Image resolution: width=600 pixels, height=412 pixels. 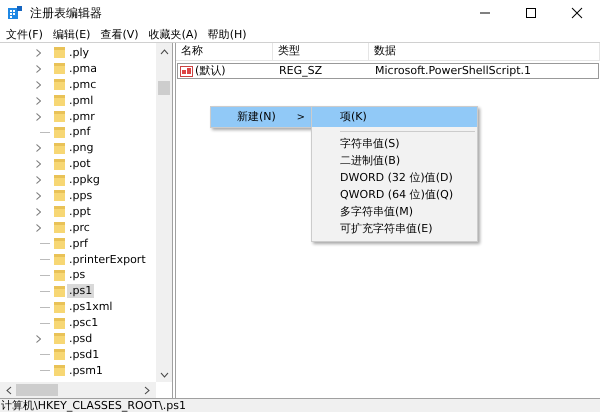 What do you see at coordinates (83, 69) in the screenshot?
I see `tree-item: .pma` at bounding box center [83, 69].